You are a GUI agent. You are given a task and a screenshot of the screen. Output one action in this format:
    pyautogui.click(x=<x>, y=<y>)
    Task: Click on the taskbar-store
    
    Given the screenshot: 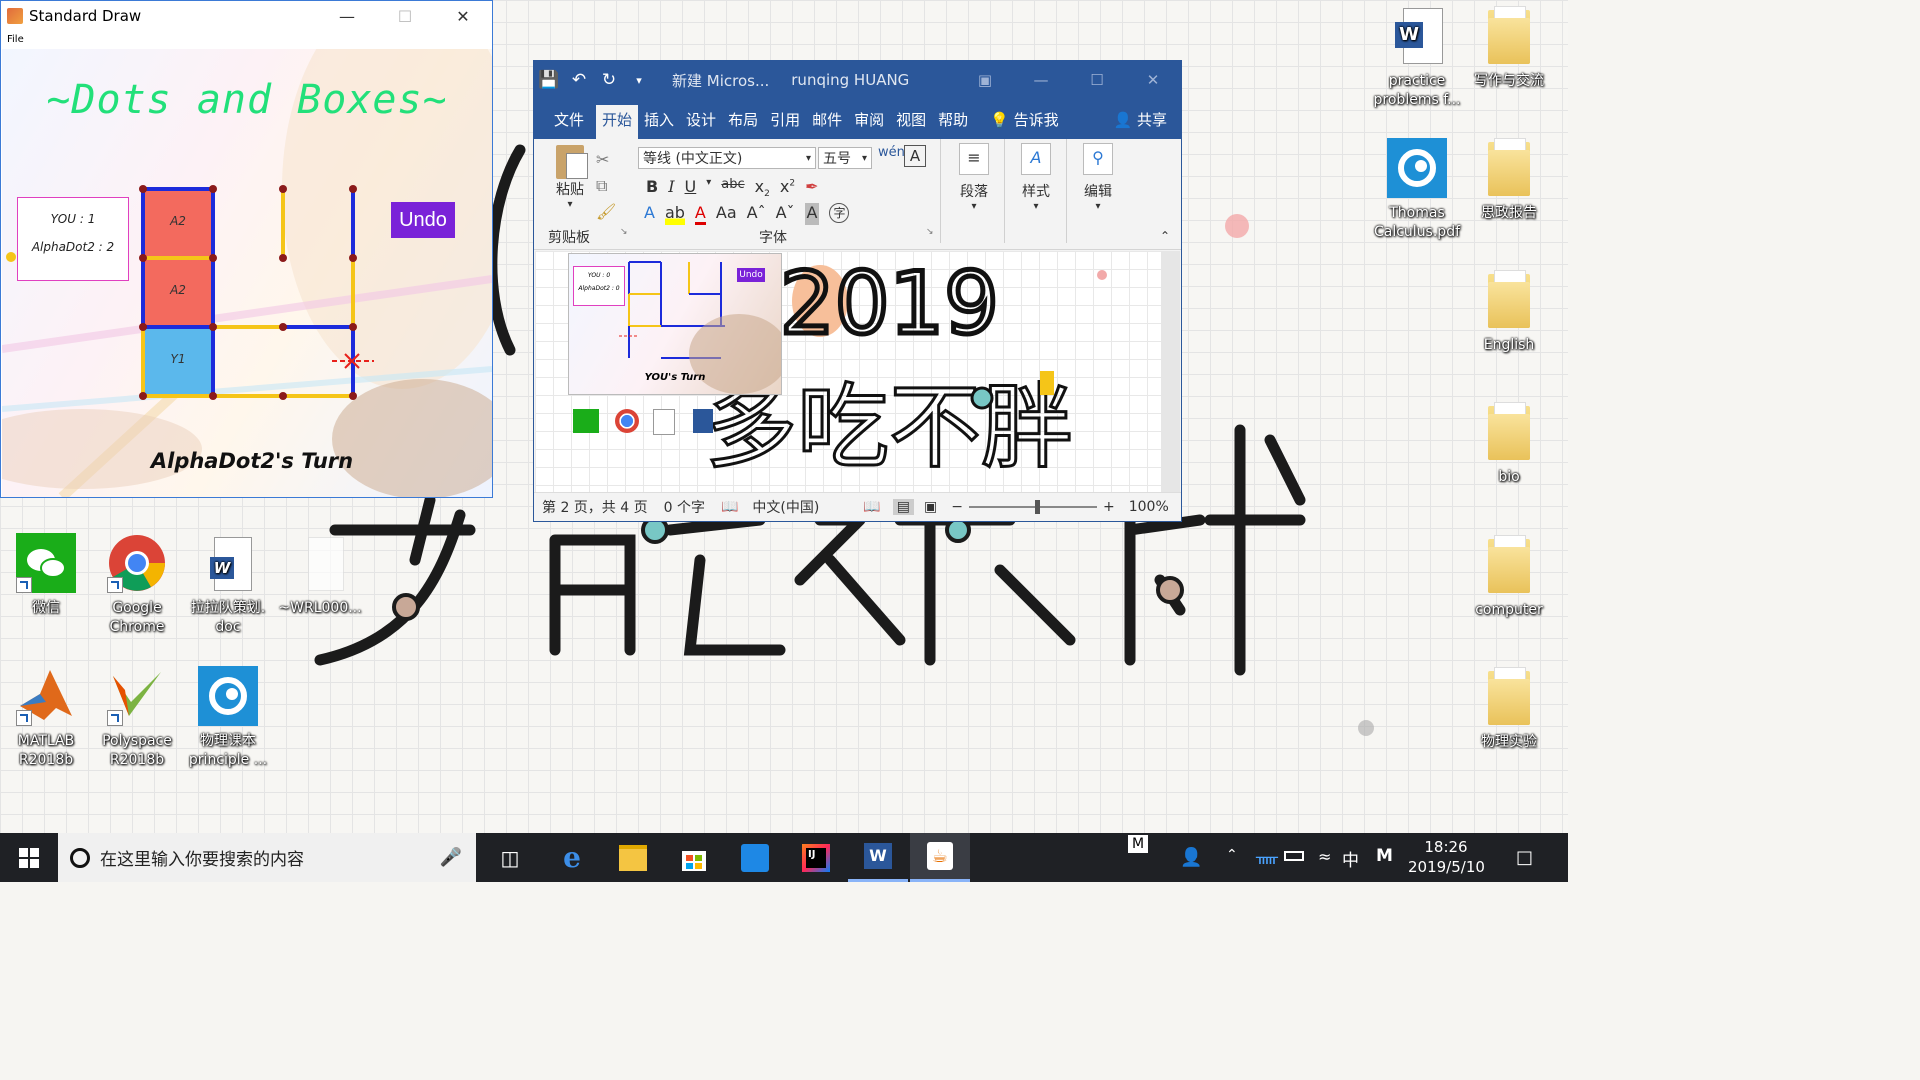 What is the action you would take?
    pyautogui.click(x=694, y=857)
    